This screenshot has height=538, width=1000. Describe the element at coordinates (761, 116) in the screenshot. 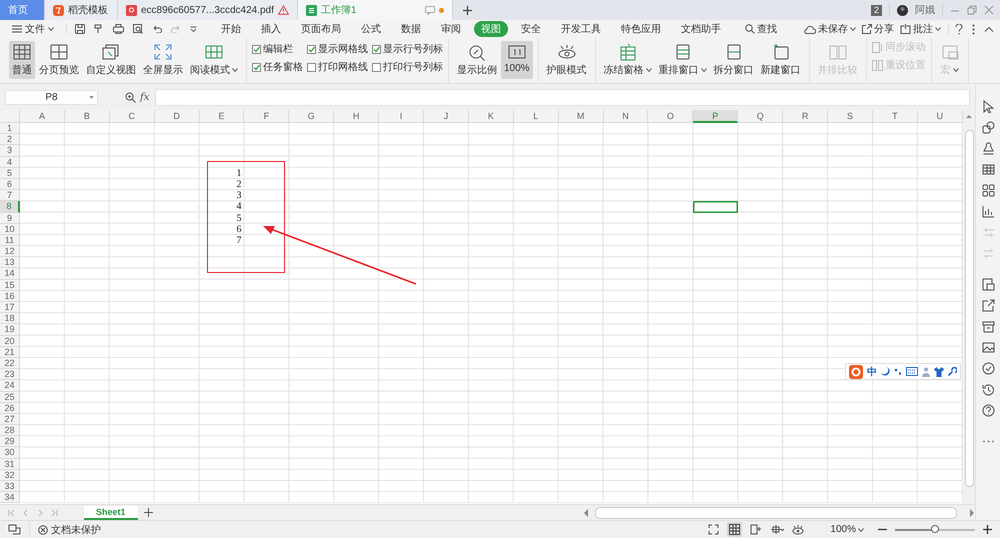

I see `column-header: Q` at that location.